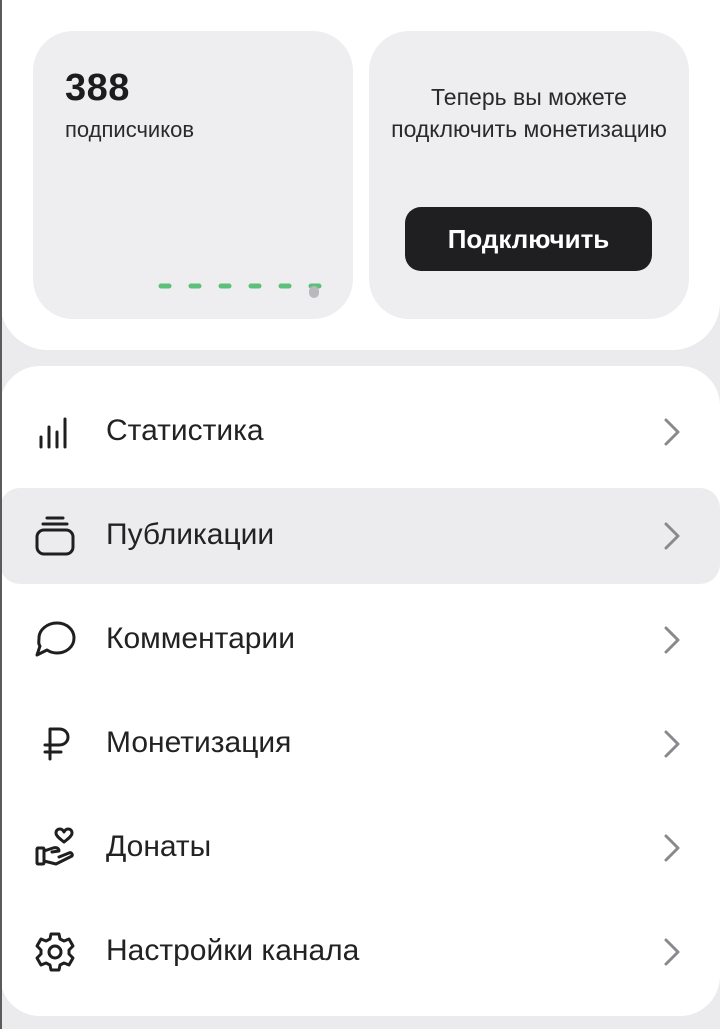  What do you see at coordinates (529, 113) in the screenshot?
I see `monetization-promo-text: Теперь вы можете подключить монетизацию` at bounding box center [529, 113].